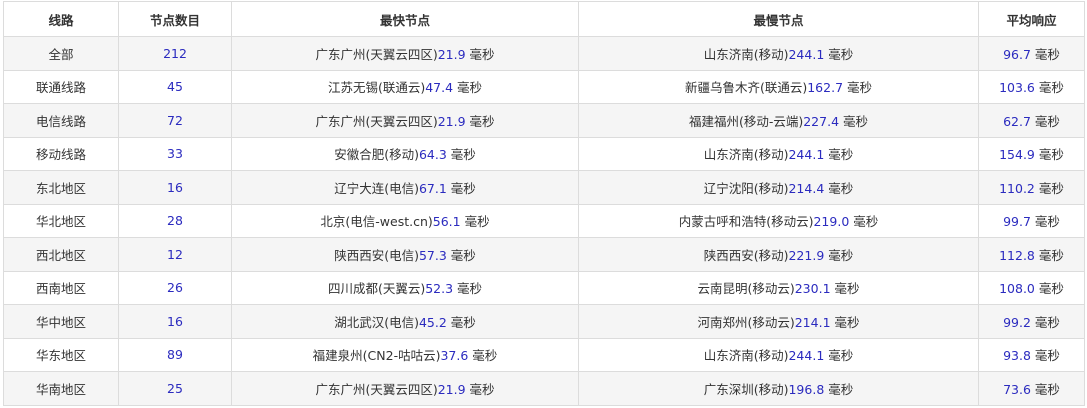 The image size is (1087, 408). What do you see at coordinates (746, 188) in the screenshot?
I see `slowest-node-location: 辽宁沈阳(移动)` at bounding box center [746, 188].